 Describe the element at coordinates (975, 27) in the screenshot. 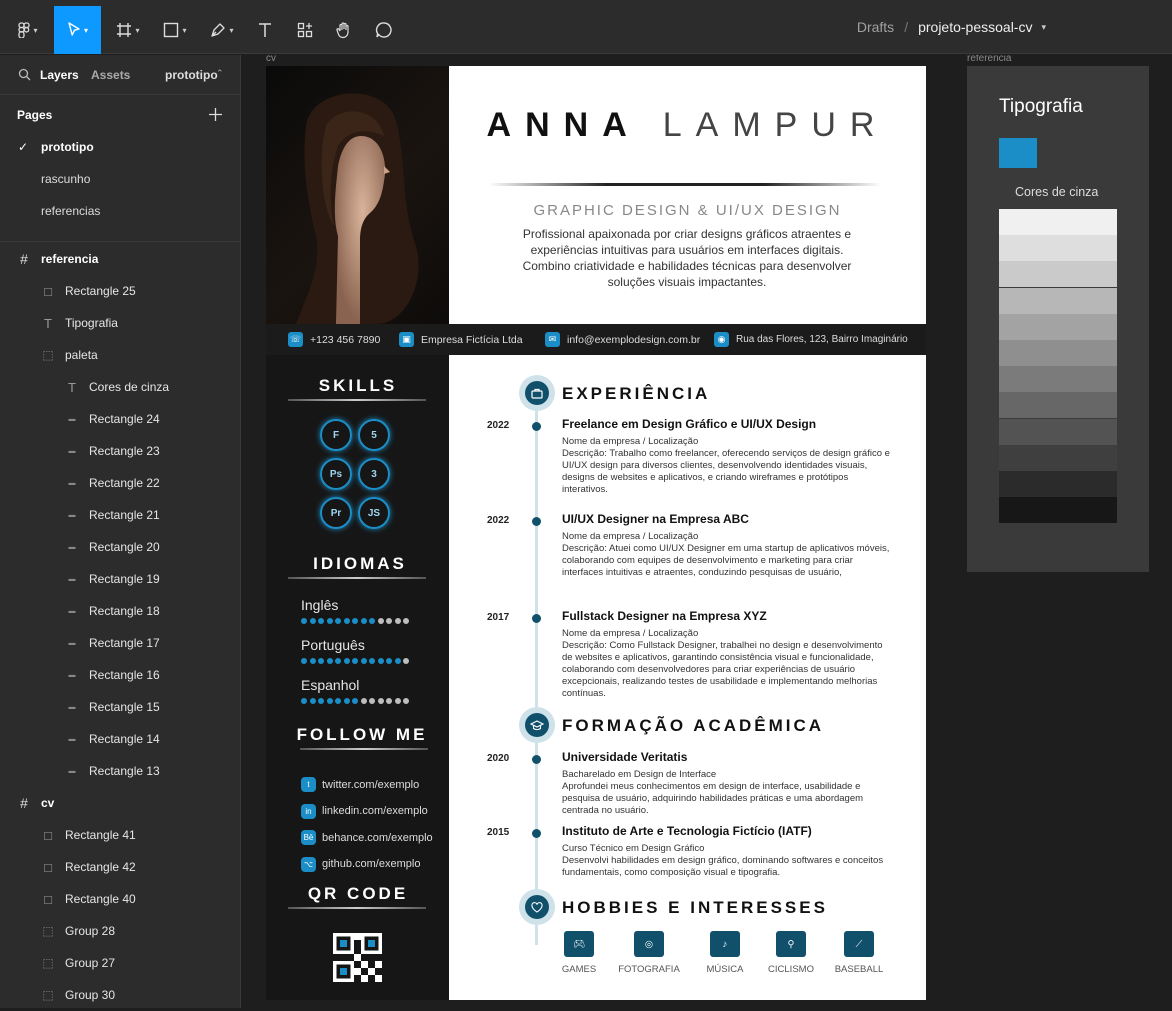

I see `file-name: projeto-pessoal-cv` at that location.